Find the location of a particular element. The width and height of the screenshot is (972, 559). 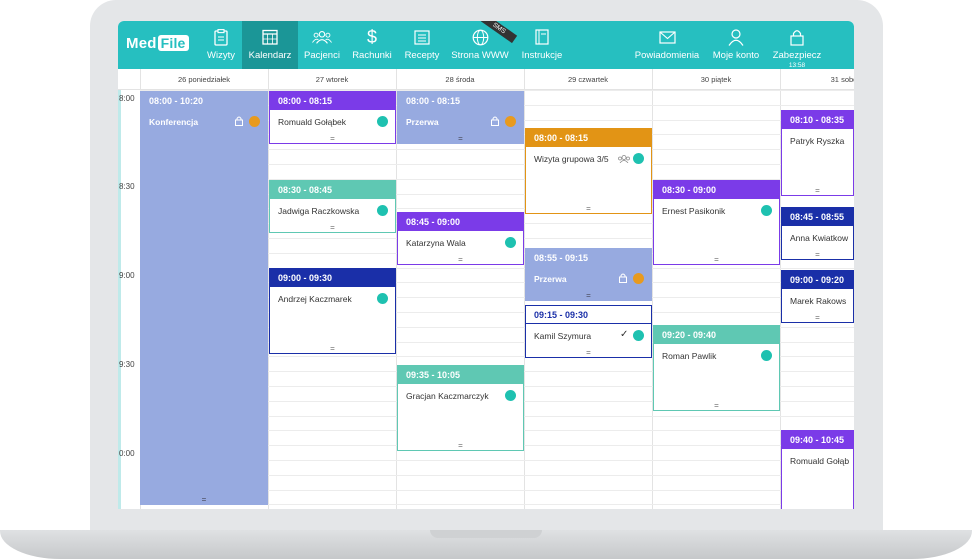

event-time: 08:45 - 08:55 is located at coordinates (817, 217).